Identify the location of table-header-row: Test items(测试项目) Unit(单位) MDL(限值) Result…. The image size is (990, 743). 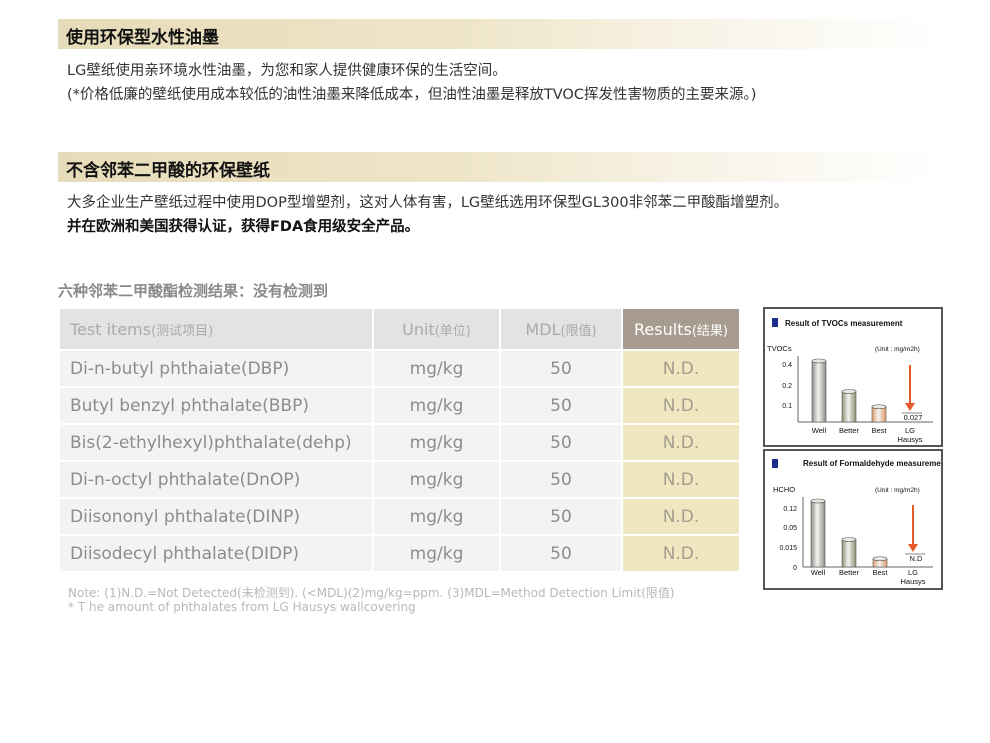
(399, 329).